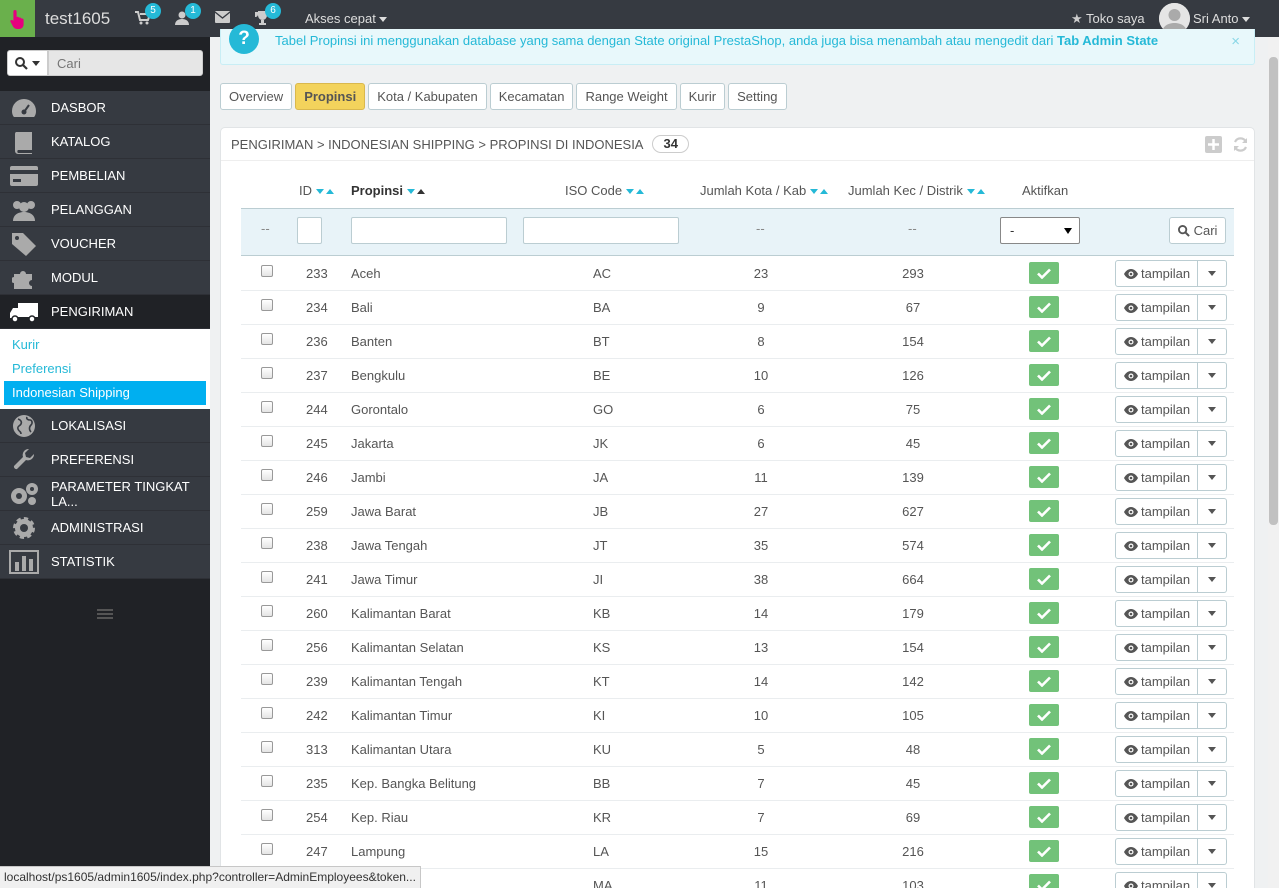  I want to click on table-row: 236 Banten BT 8 154 tampilan, so click(737, 342).